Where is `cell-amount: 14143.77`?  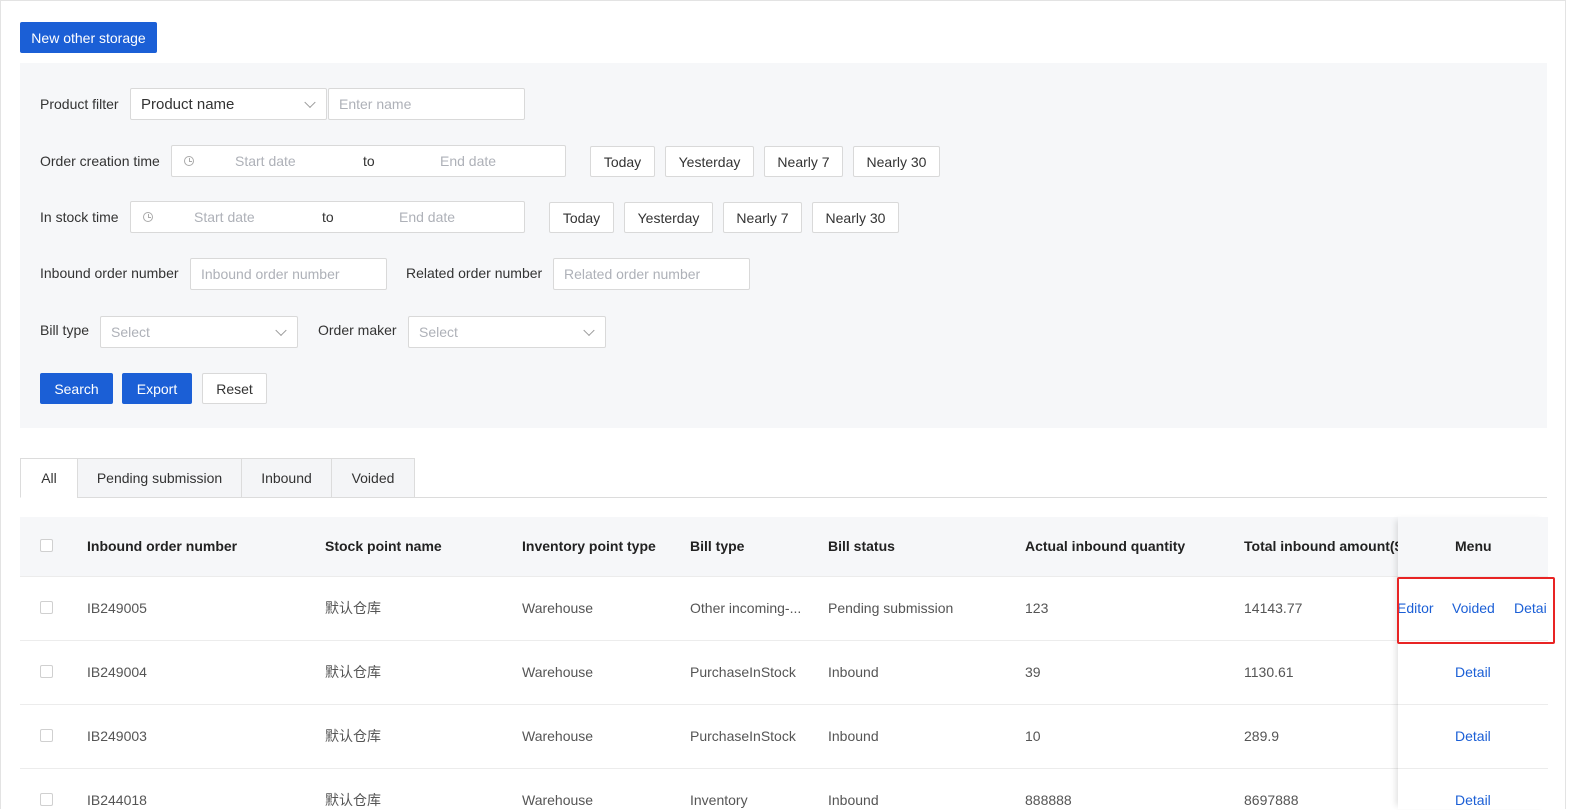
cell-amount: 14143.77 is located at coordinates (1273, 608).